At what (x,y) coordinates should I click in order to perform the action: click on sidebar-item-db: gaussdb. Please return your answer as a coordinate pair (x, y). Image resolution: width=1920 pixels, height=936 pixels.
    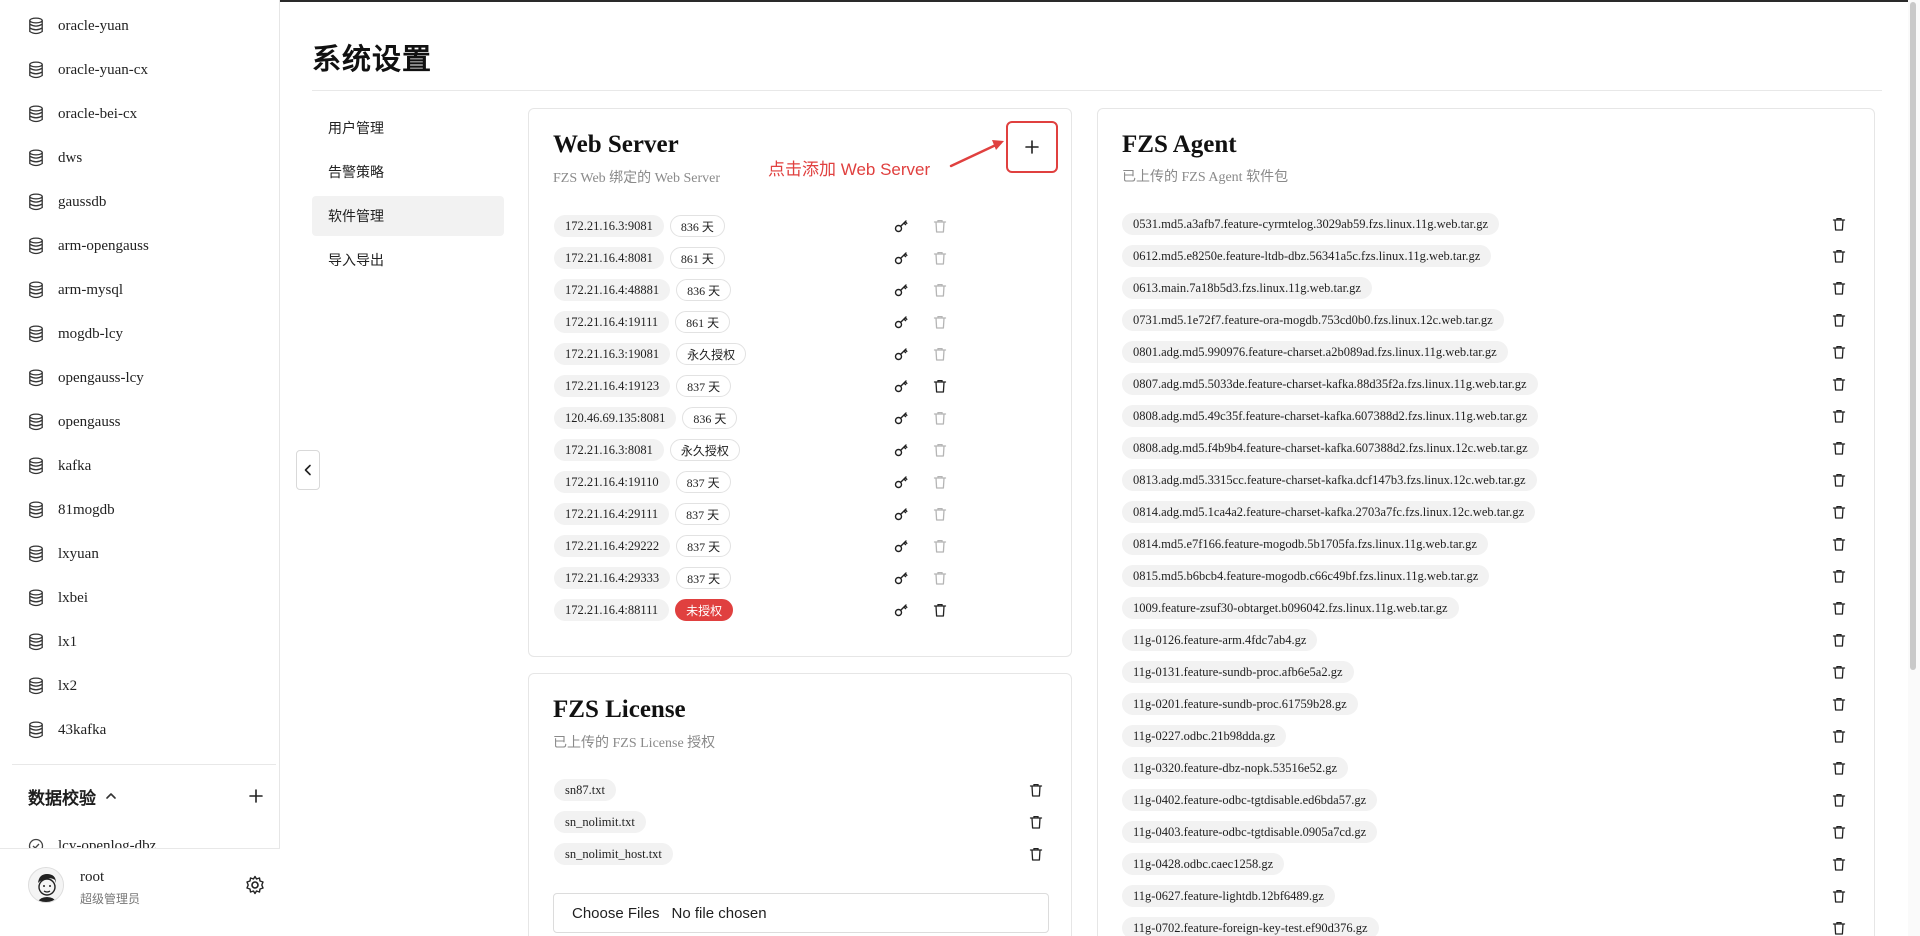
    Looking at the image, I should click on (67, 202).